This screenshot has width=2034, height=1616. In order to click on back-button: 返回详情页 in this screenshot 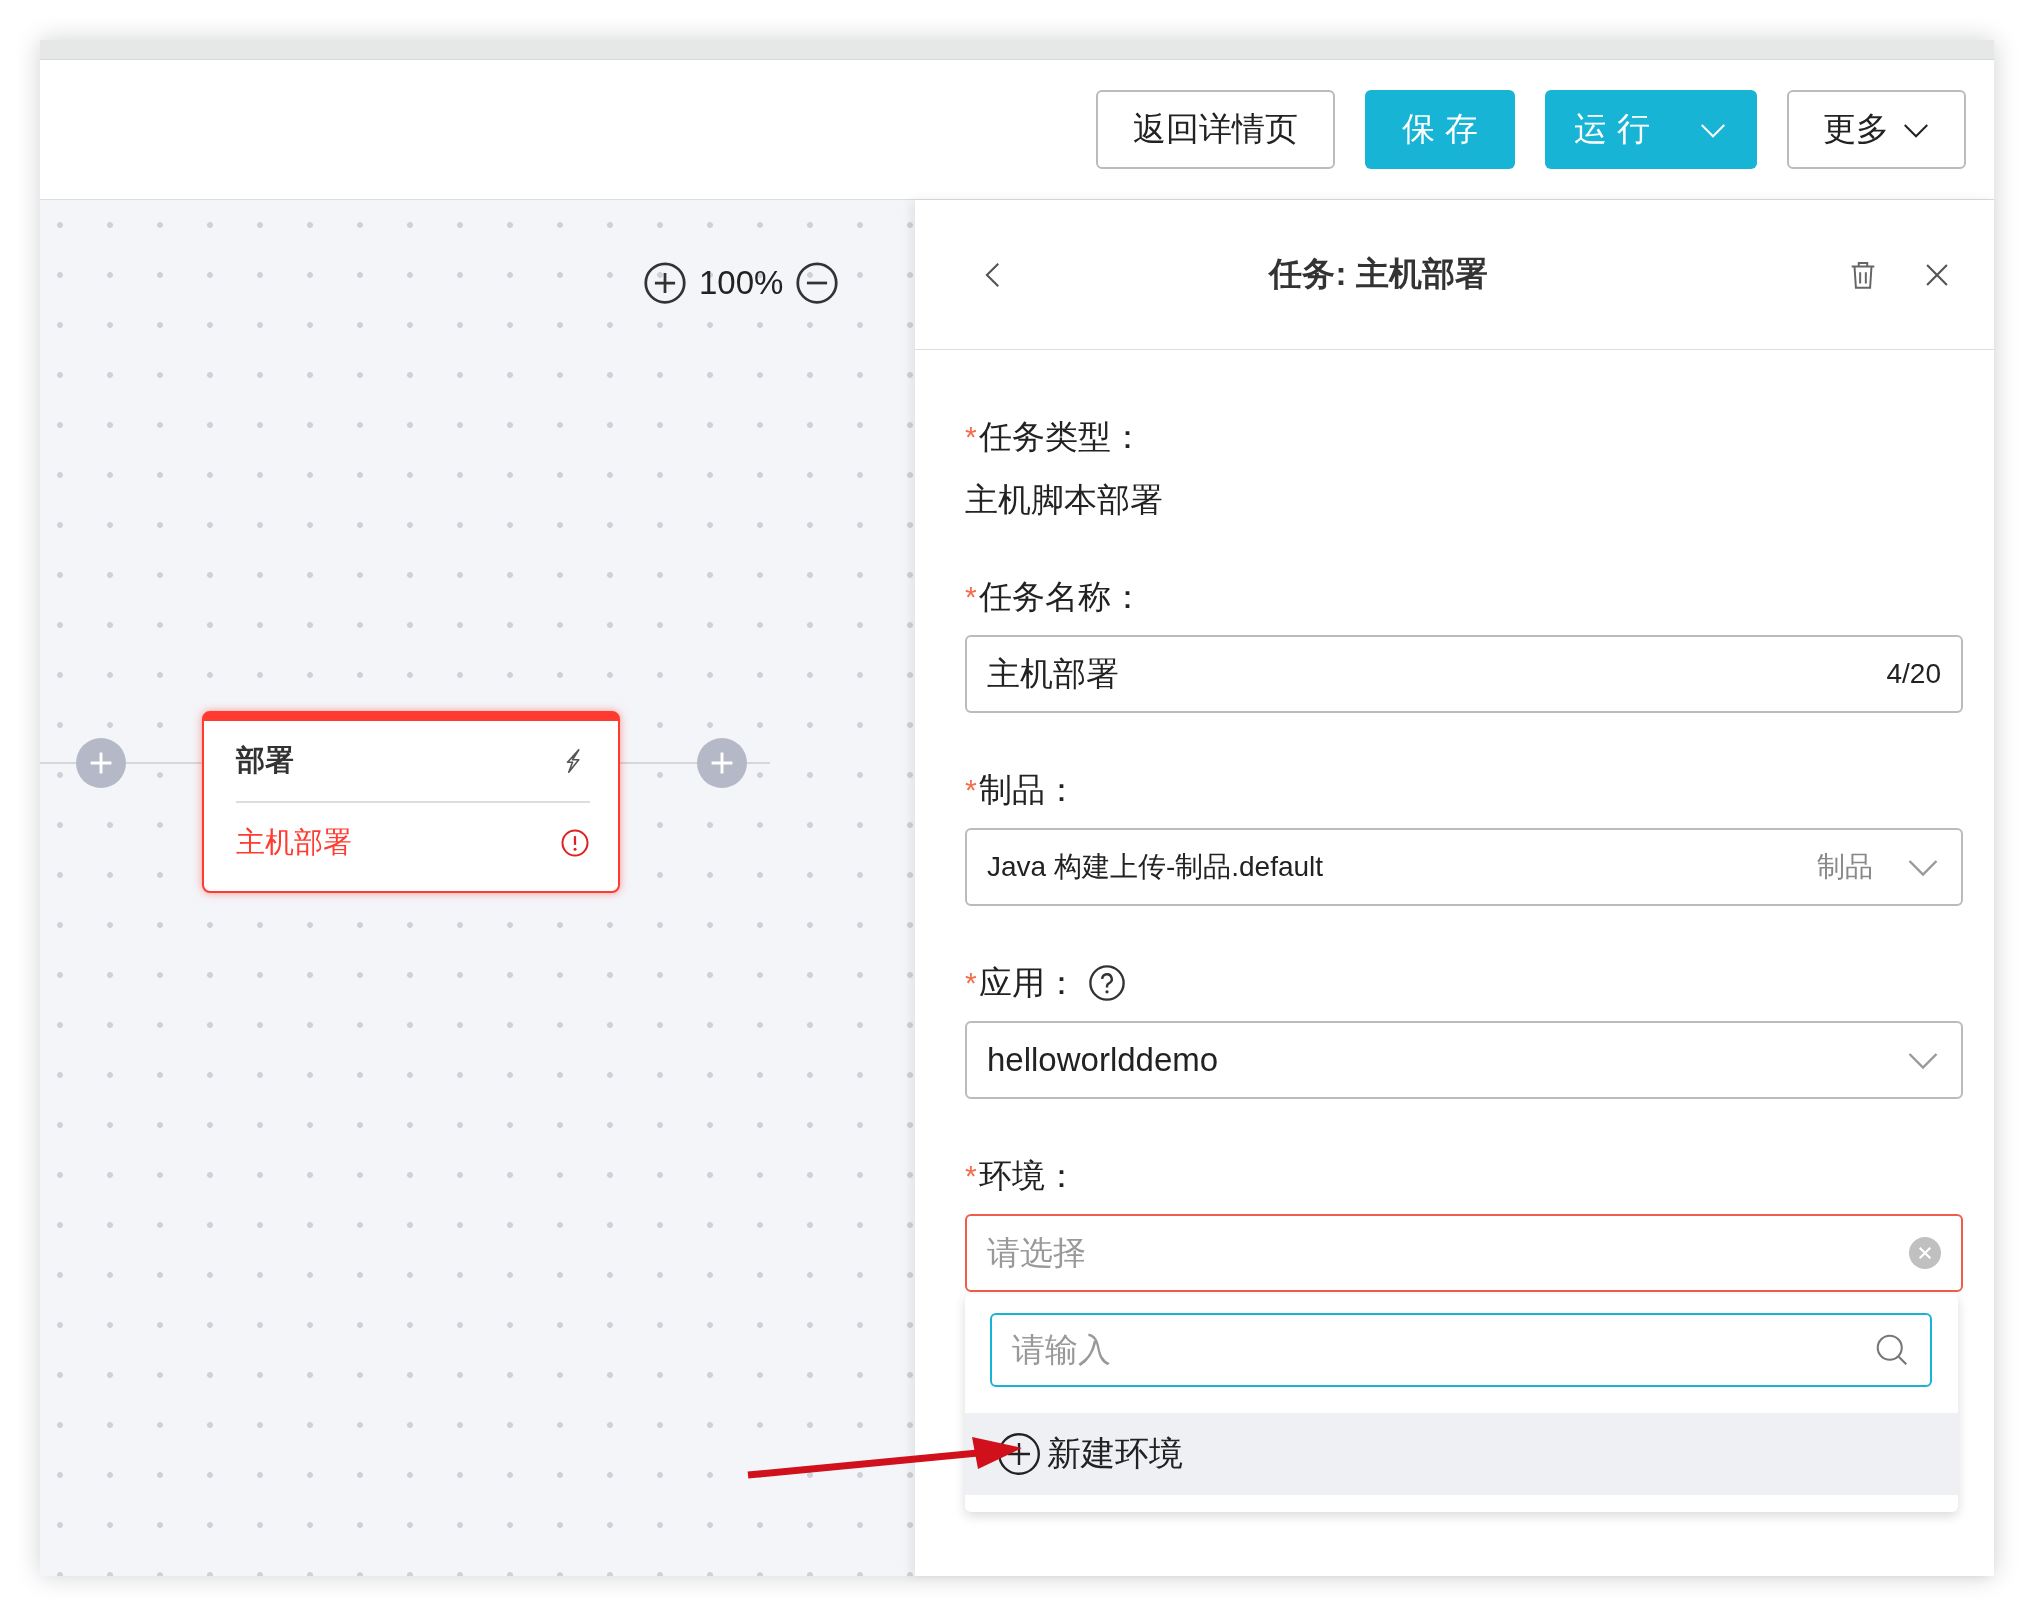, I will do `click(1215, 129)`.